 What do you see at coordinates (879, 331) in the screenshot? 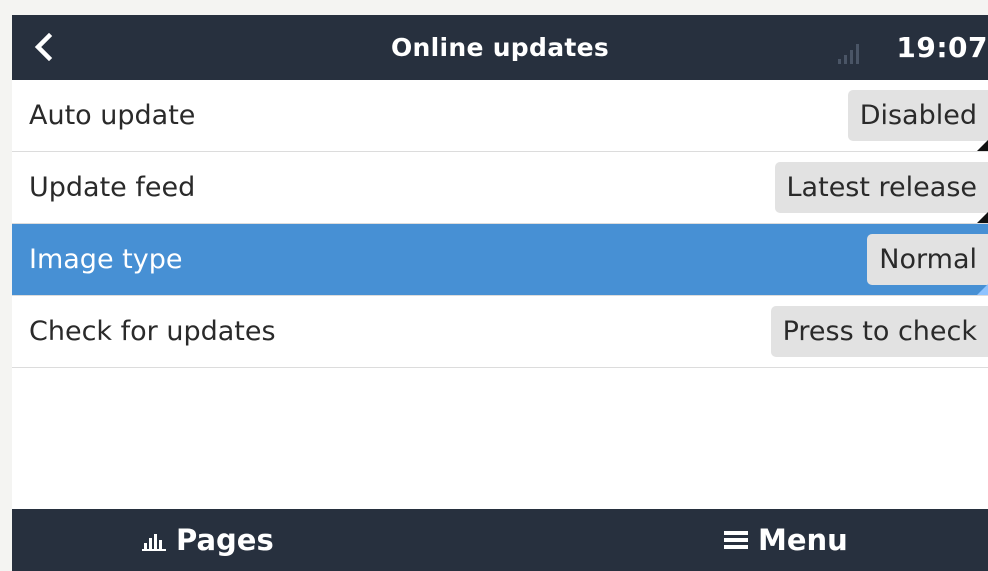
I see `list-item-value: Press to check` at bounding box center [879, 331].